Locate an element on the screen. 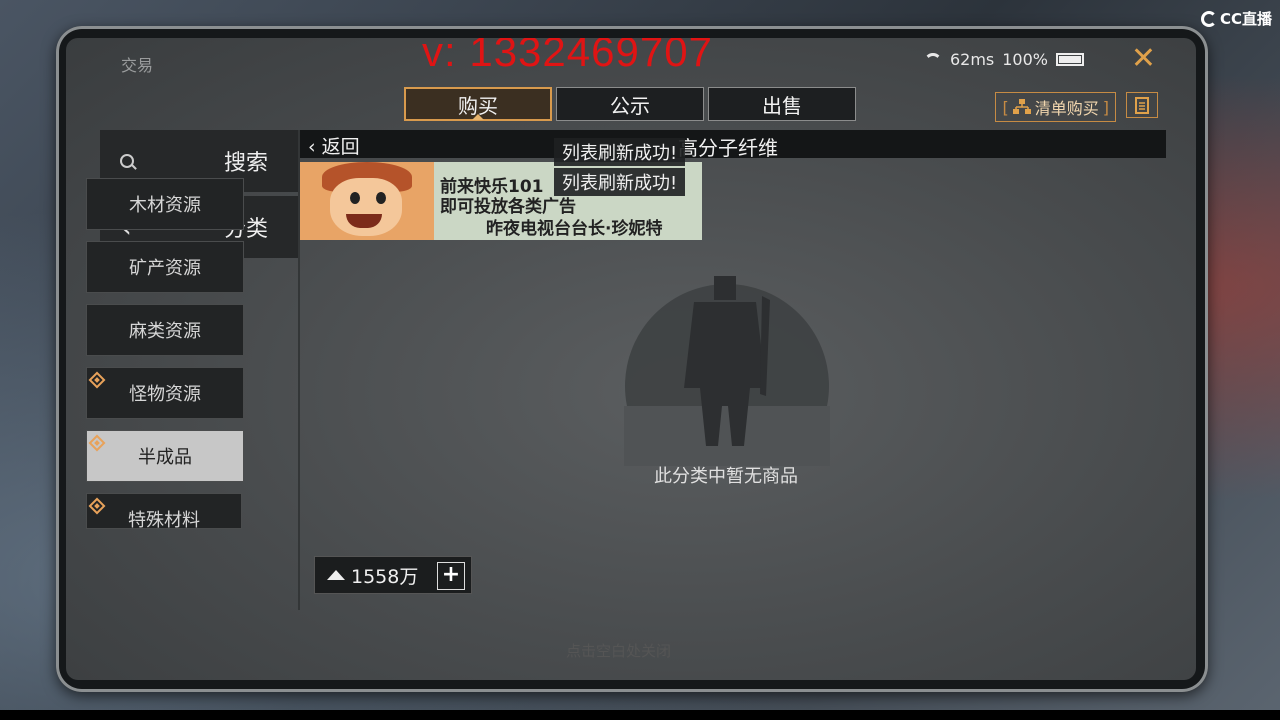 This screenshot has width=1280, height=720. tab-sell: 出售 is located at coordinates (782, 104).